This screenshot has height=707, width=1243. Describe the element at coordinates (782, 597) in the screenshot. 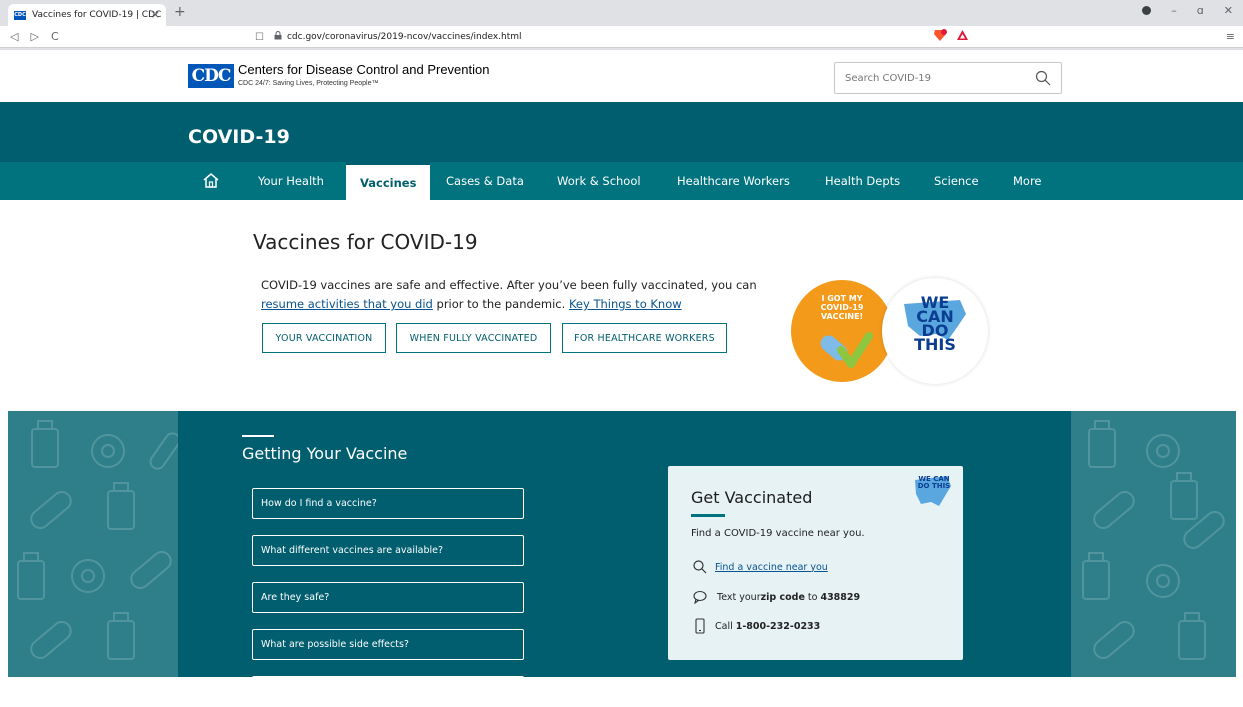

I see `text-zip-bold: zip code` at that location.